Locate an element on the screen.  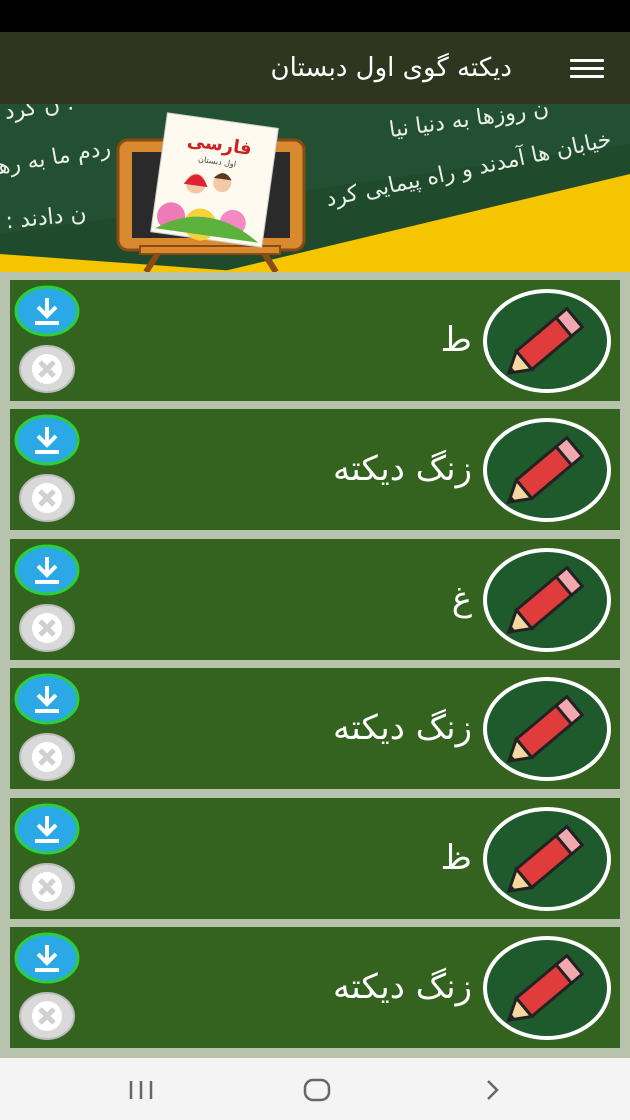
hamburger-menu-icon is located at coordinates (587, 60).